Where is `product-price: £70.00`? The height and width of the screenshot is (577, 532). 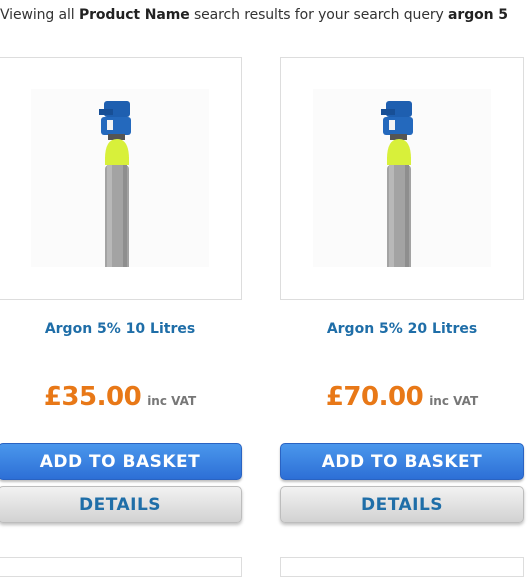
product-price: £70.00 is located at coordinates (374, 397).